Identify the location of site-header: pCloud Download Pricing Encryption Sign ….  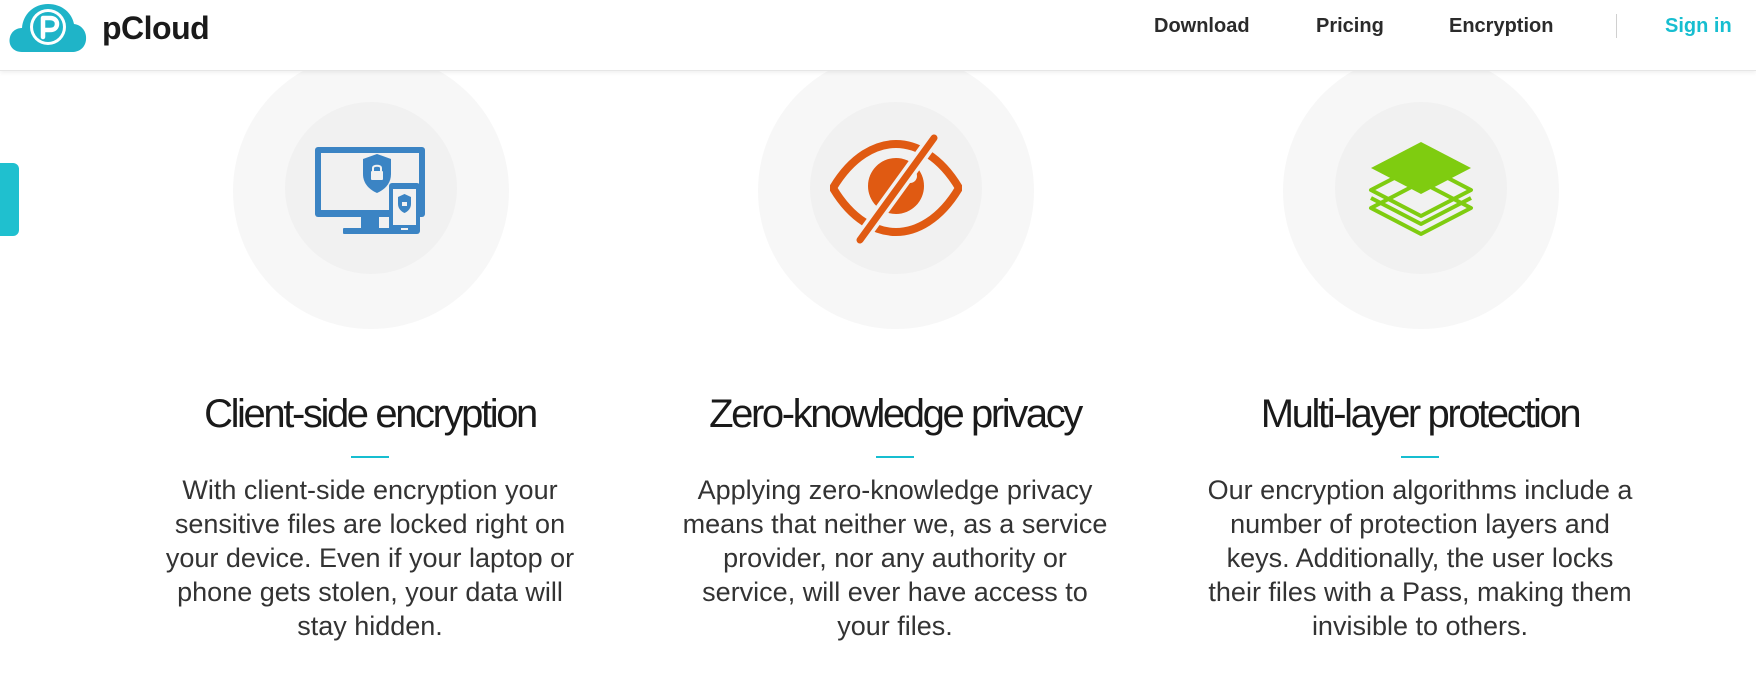
(878, 35).